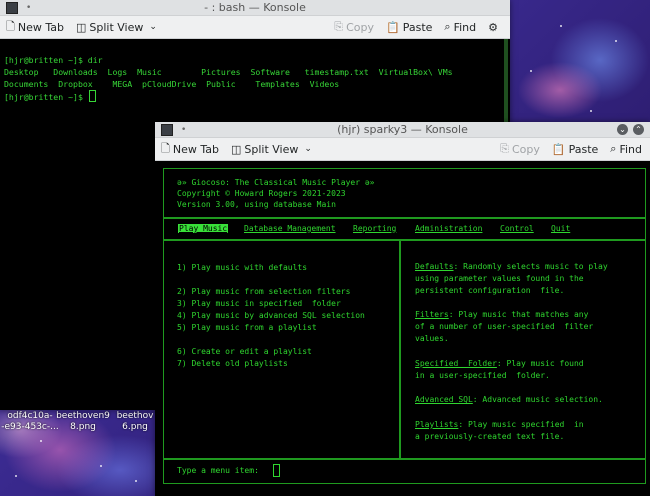 This screenshot has height=496, width=650. Describe the element at coordinates (259, 303) in the screenshot. I see `option-3: 3) Play music in specified folder` at that location.